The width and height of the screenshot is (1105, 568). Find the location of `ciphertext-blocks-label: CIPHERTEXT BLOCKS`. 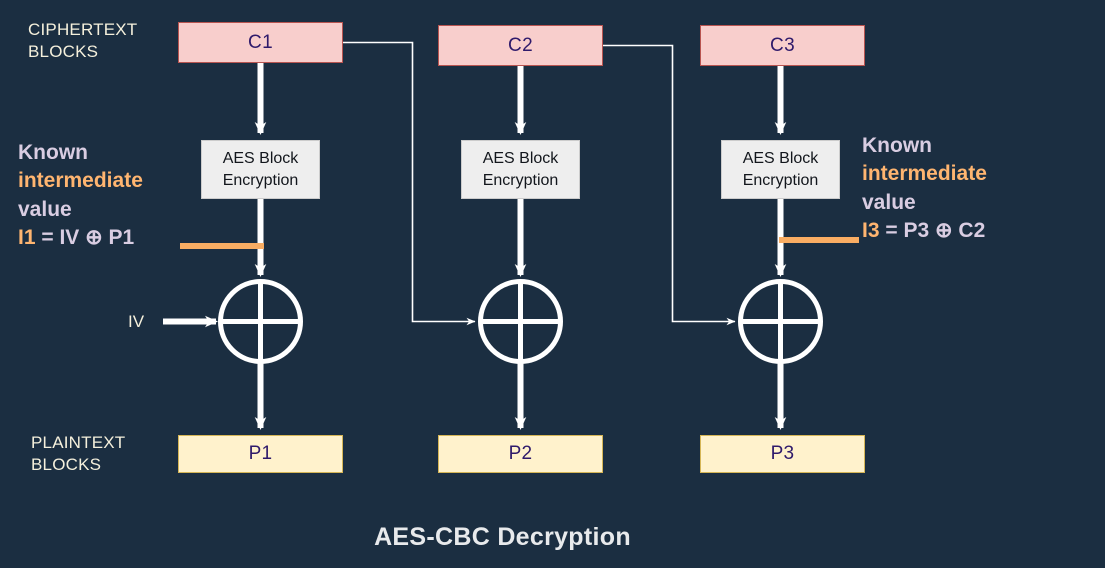

ciphertext-blocks-label: CIPHERTEXT BLOCKS is located at coordinates (82, 41).